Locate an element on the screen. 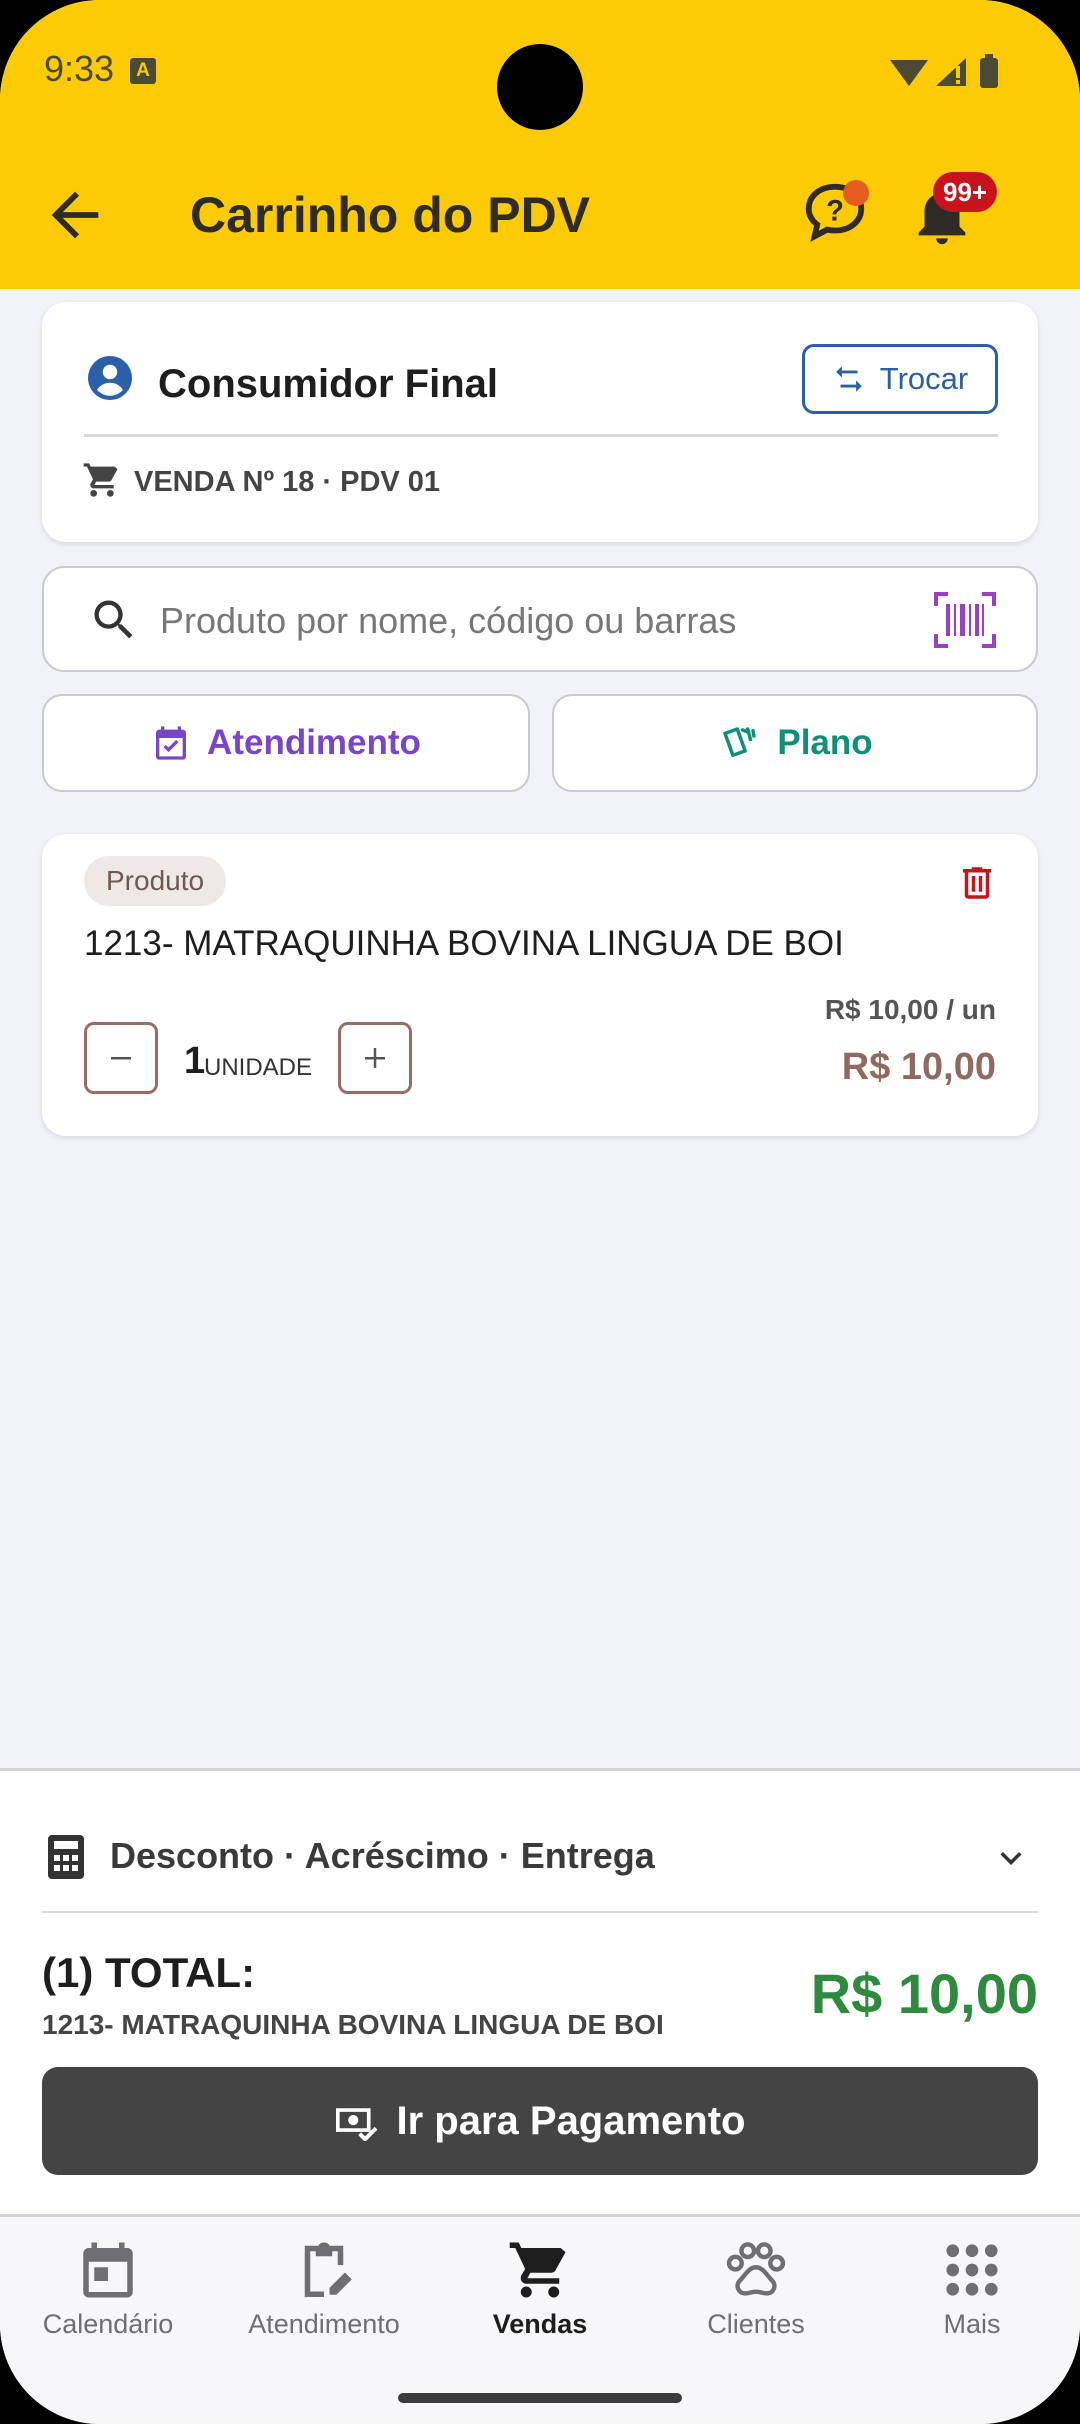  clipboard-edit-icon is located at coordinates (328, 2269).